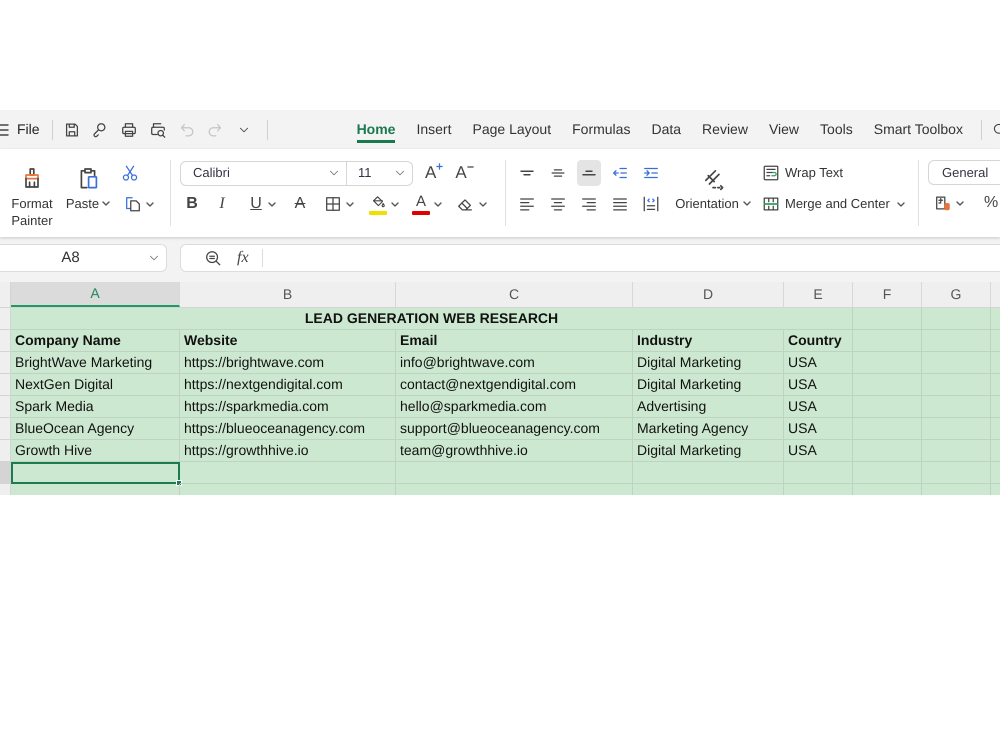  I want to click on copy-icon, so click(133, 204).